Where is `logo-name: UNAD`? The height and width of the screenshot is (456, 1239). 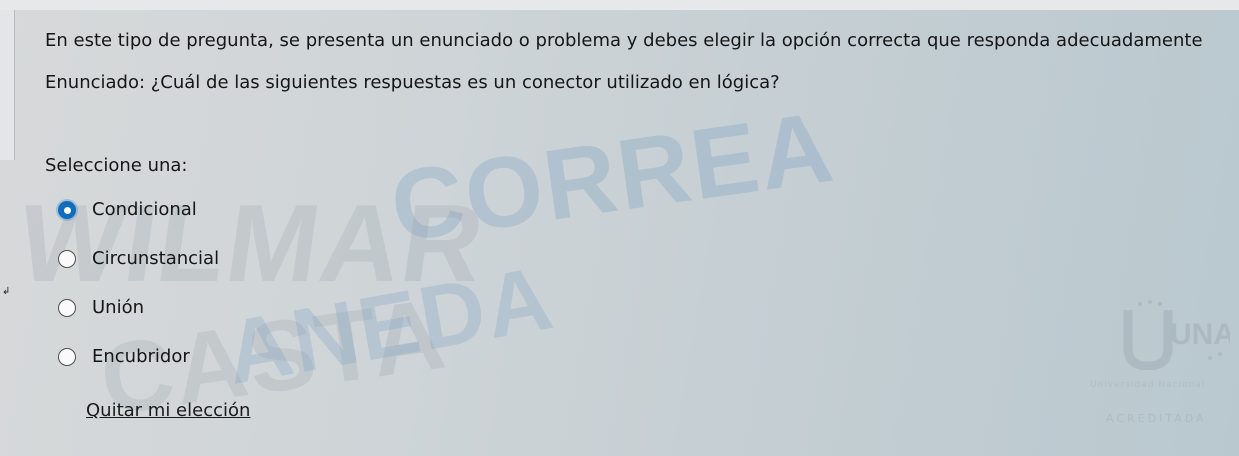
logo-name: UNAD is located at coordinates (1200, 334).